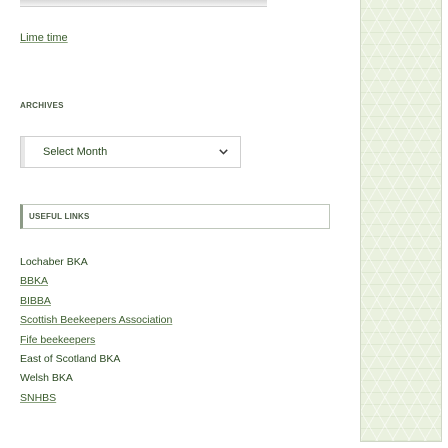  I want to click on list-item: Welsh BKA, so click(96, 378).